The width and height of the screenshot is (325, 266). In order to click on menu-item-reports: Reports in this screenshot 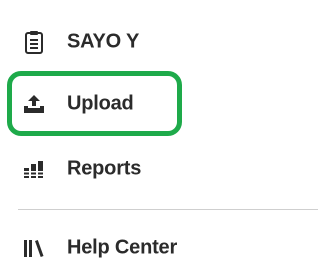, I will do `click(100, 169)`.